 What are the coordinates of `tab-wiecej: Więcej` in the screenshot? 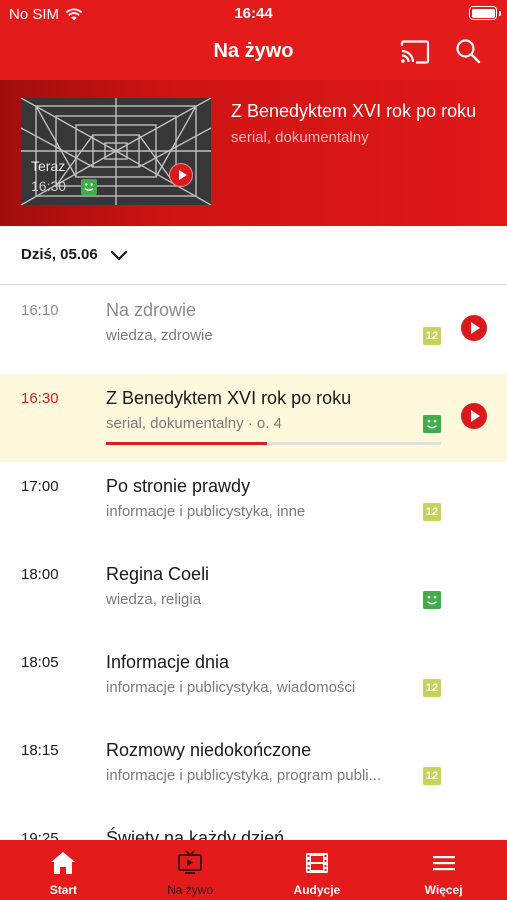 It's located at (443, 870).